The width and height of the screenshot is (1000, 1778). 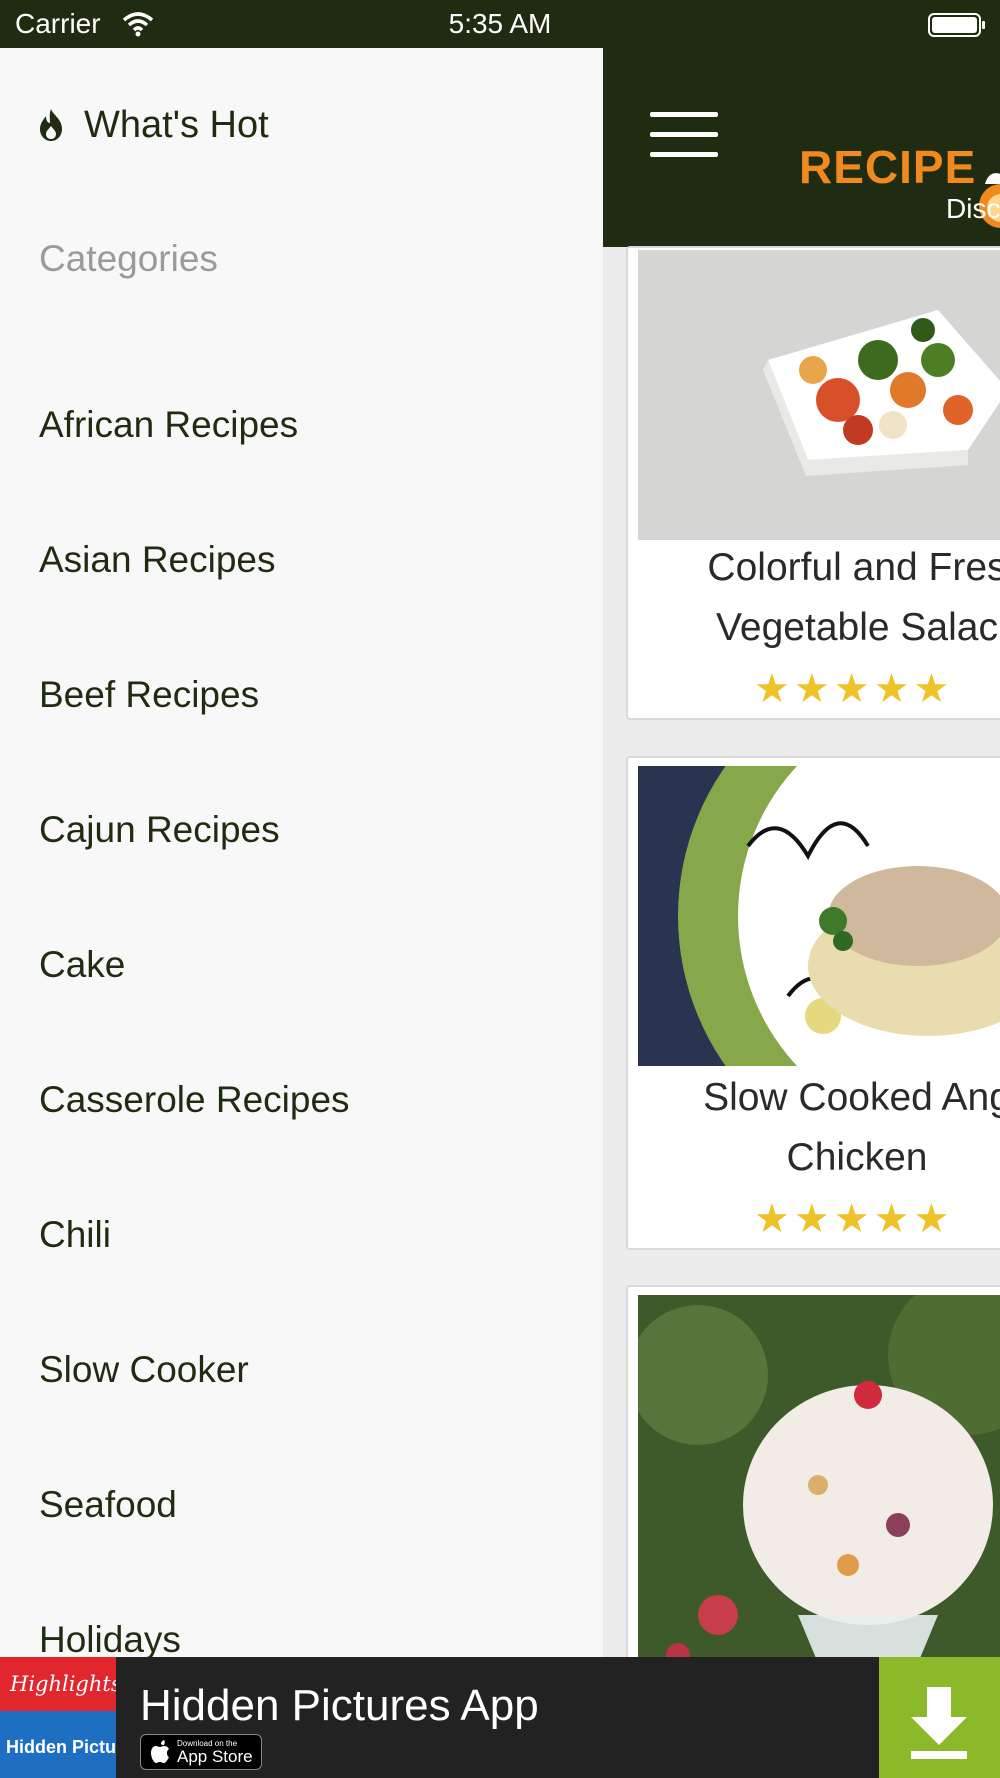 I want to click on categories-heading: Categories, so click(x=128, y=258).